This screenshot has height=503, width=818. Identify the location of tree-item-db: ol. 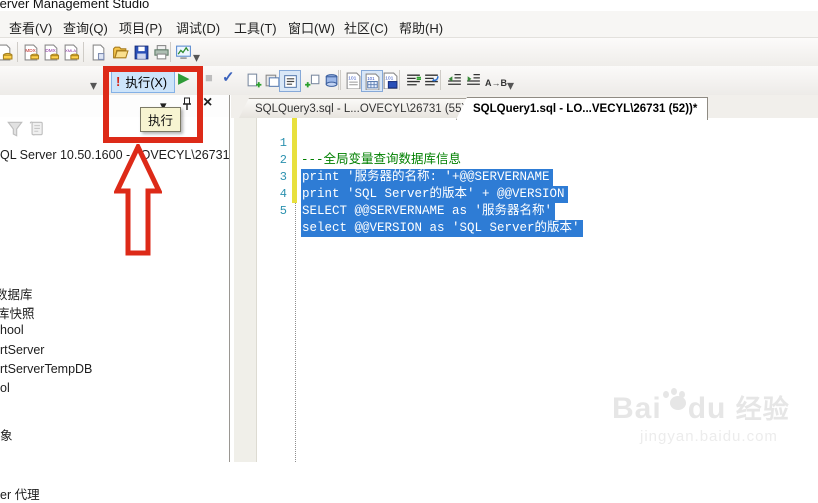
(5, 388).